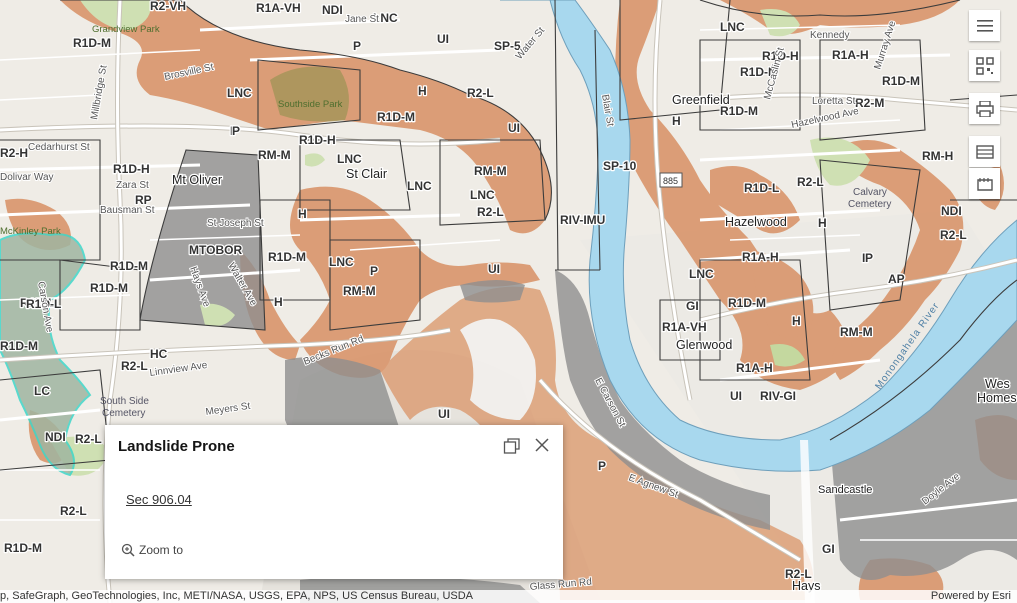 The width and height of the screenshot is (1017, 603). What do you see at coordinates (161, 550) in the screenshot?
I see `zoom-to-label: Zoom to` at bounding box center [161, 550].